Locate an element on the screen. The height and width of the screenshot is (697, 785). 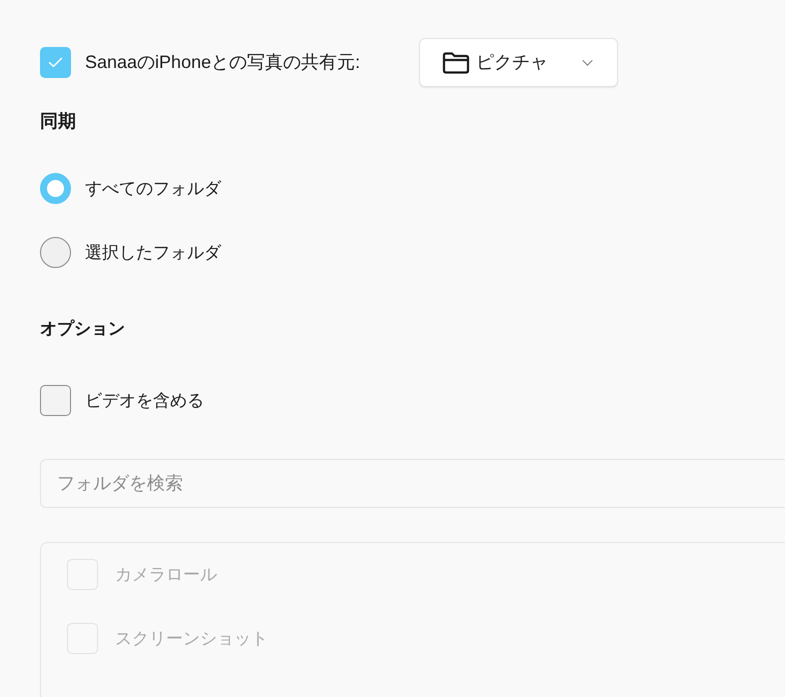
folder-label: カメラロール is located at coordinates (166, 575).